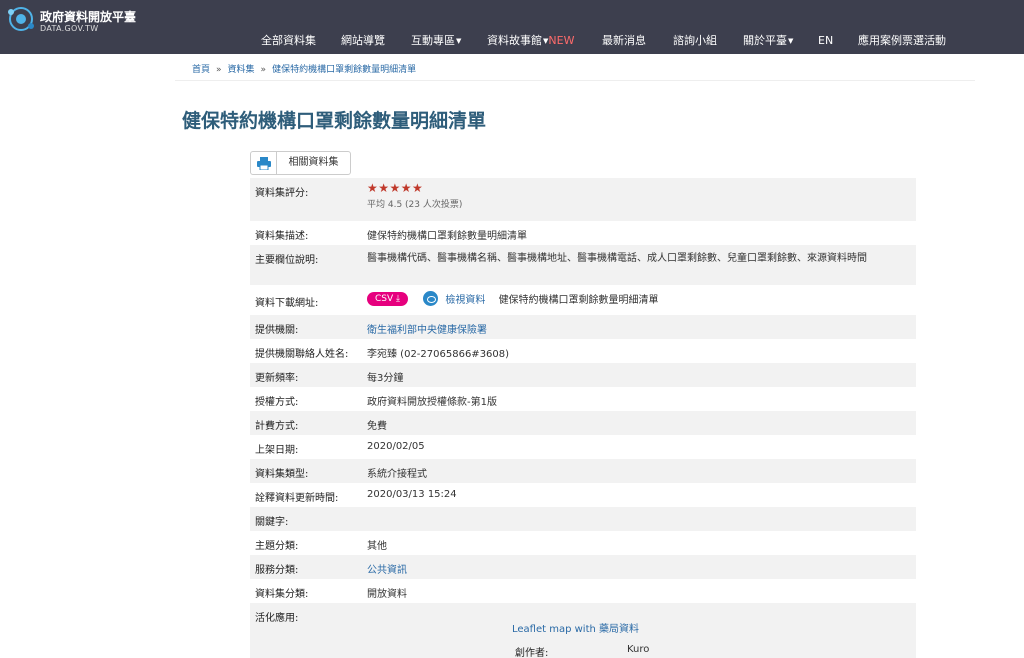  What do you see at coordinates (825, 41) in the screenshot?
I see `nav-english: EN` at bounding box center [825, 41].